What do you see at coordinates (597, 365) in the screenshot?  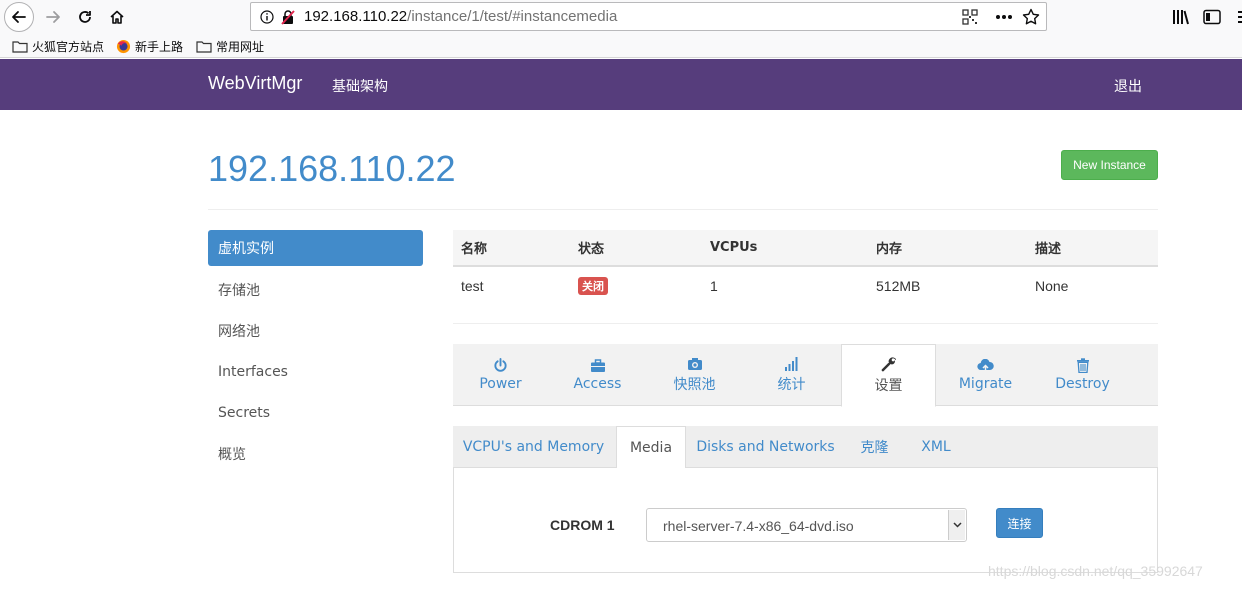 I see `briefcase-icon` at bounding box center [597, 365].